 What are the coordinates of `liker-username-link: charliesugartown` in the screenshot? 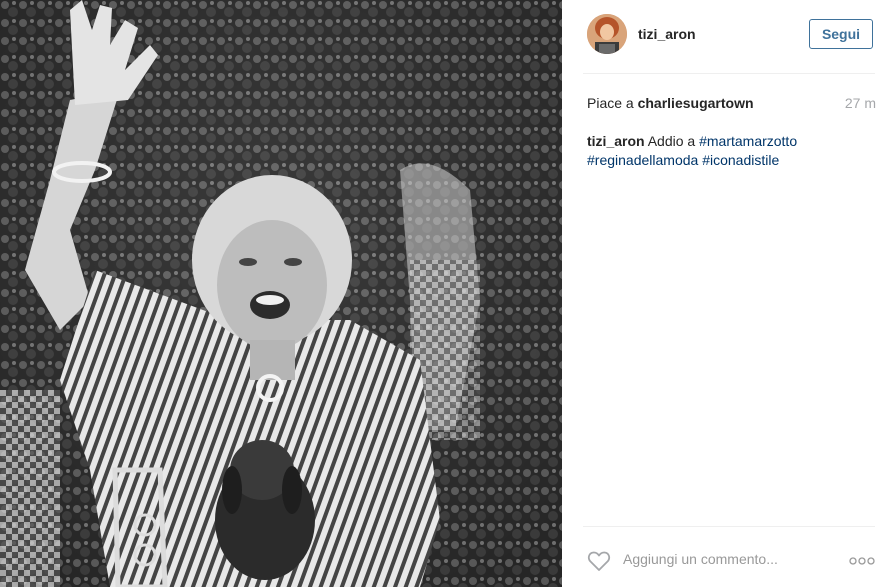 It's located at (696, 103).